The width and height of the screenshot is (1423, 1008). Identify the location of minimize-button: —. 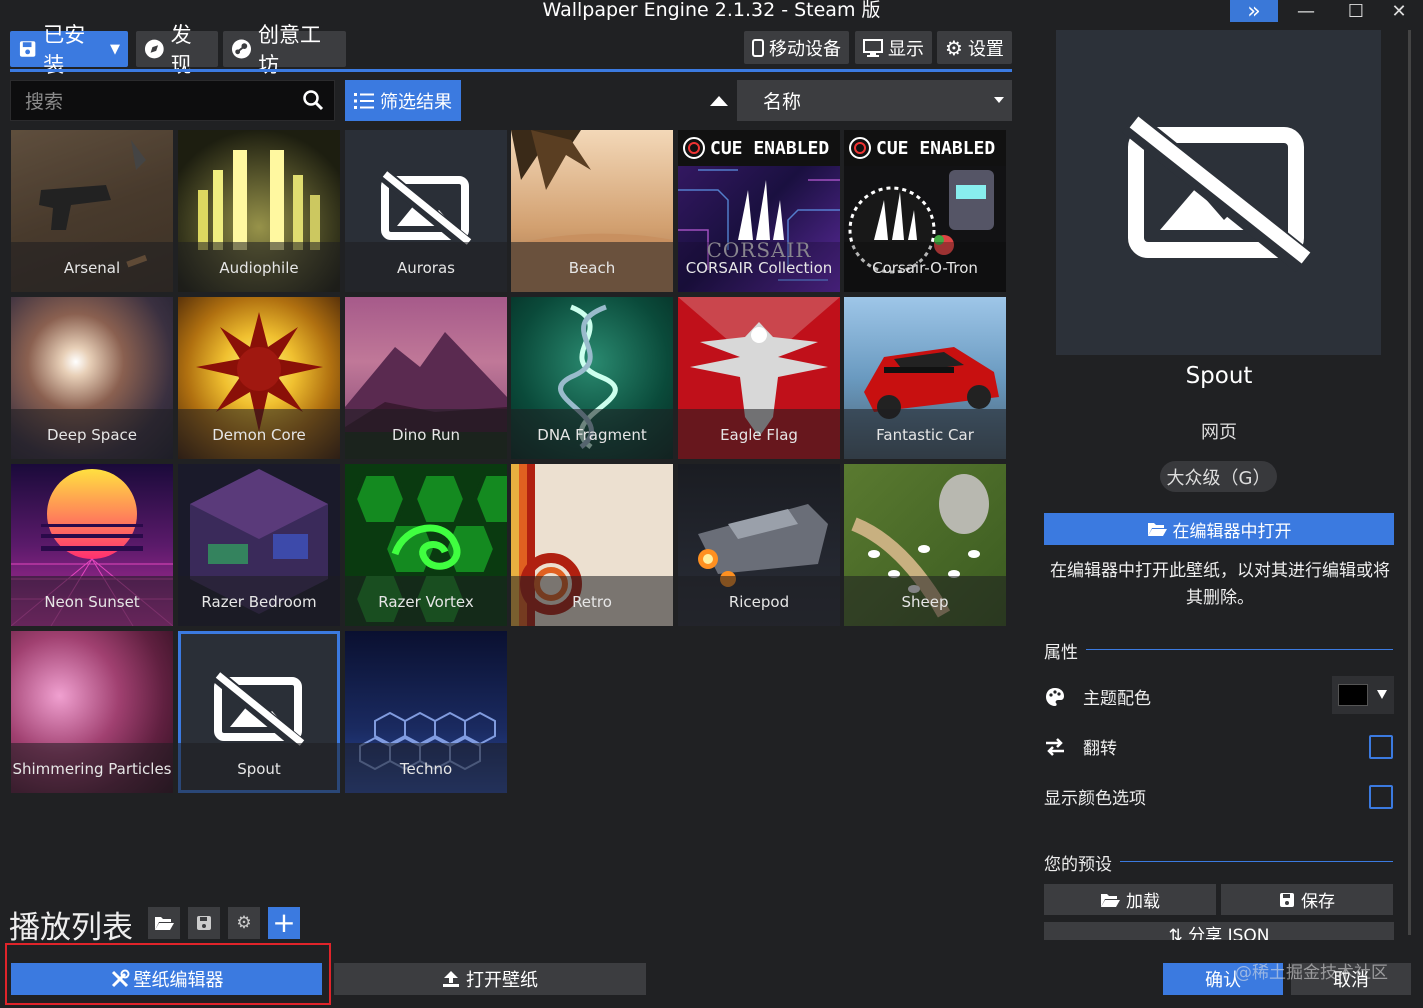
(1306, 11).